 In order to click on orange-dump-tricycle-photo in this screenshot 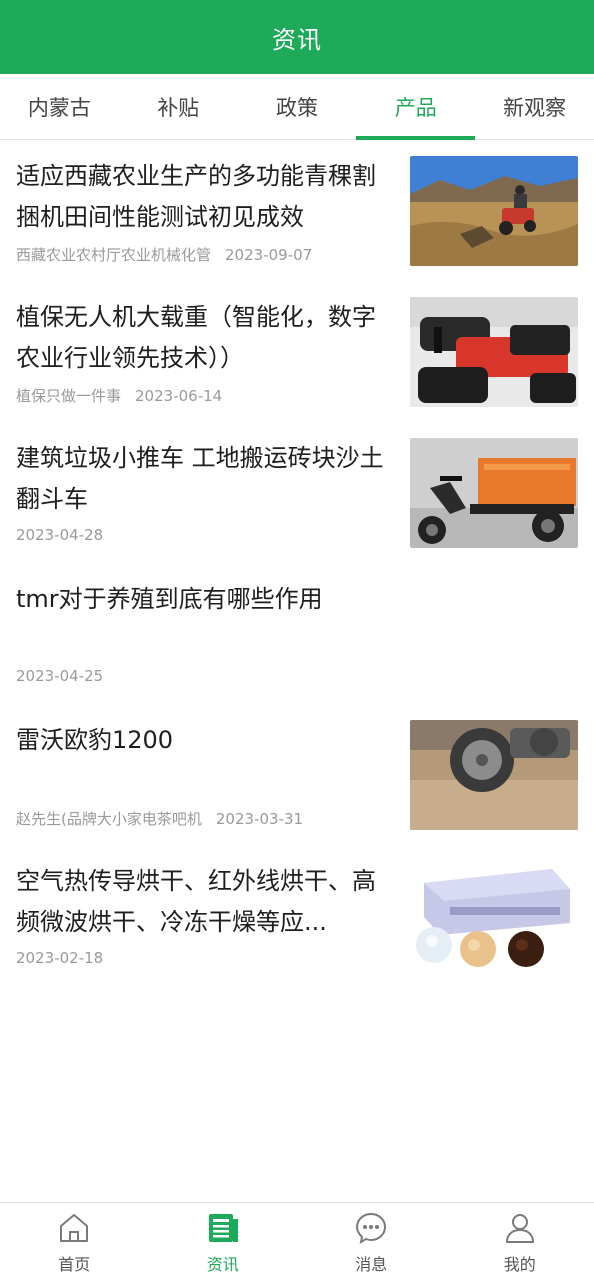, I will do `click(494, 493)`.